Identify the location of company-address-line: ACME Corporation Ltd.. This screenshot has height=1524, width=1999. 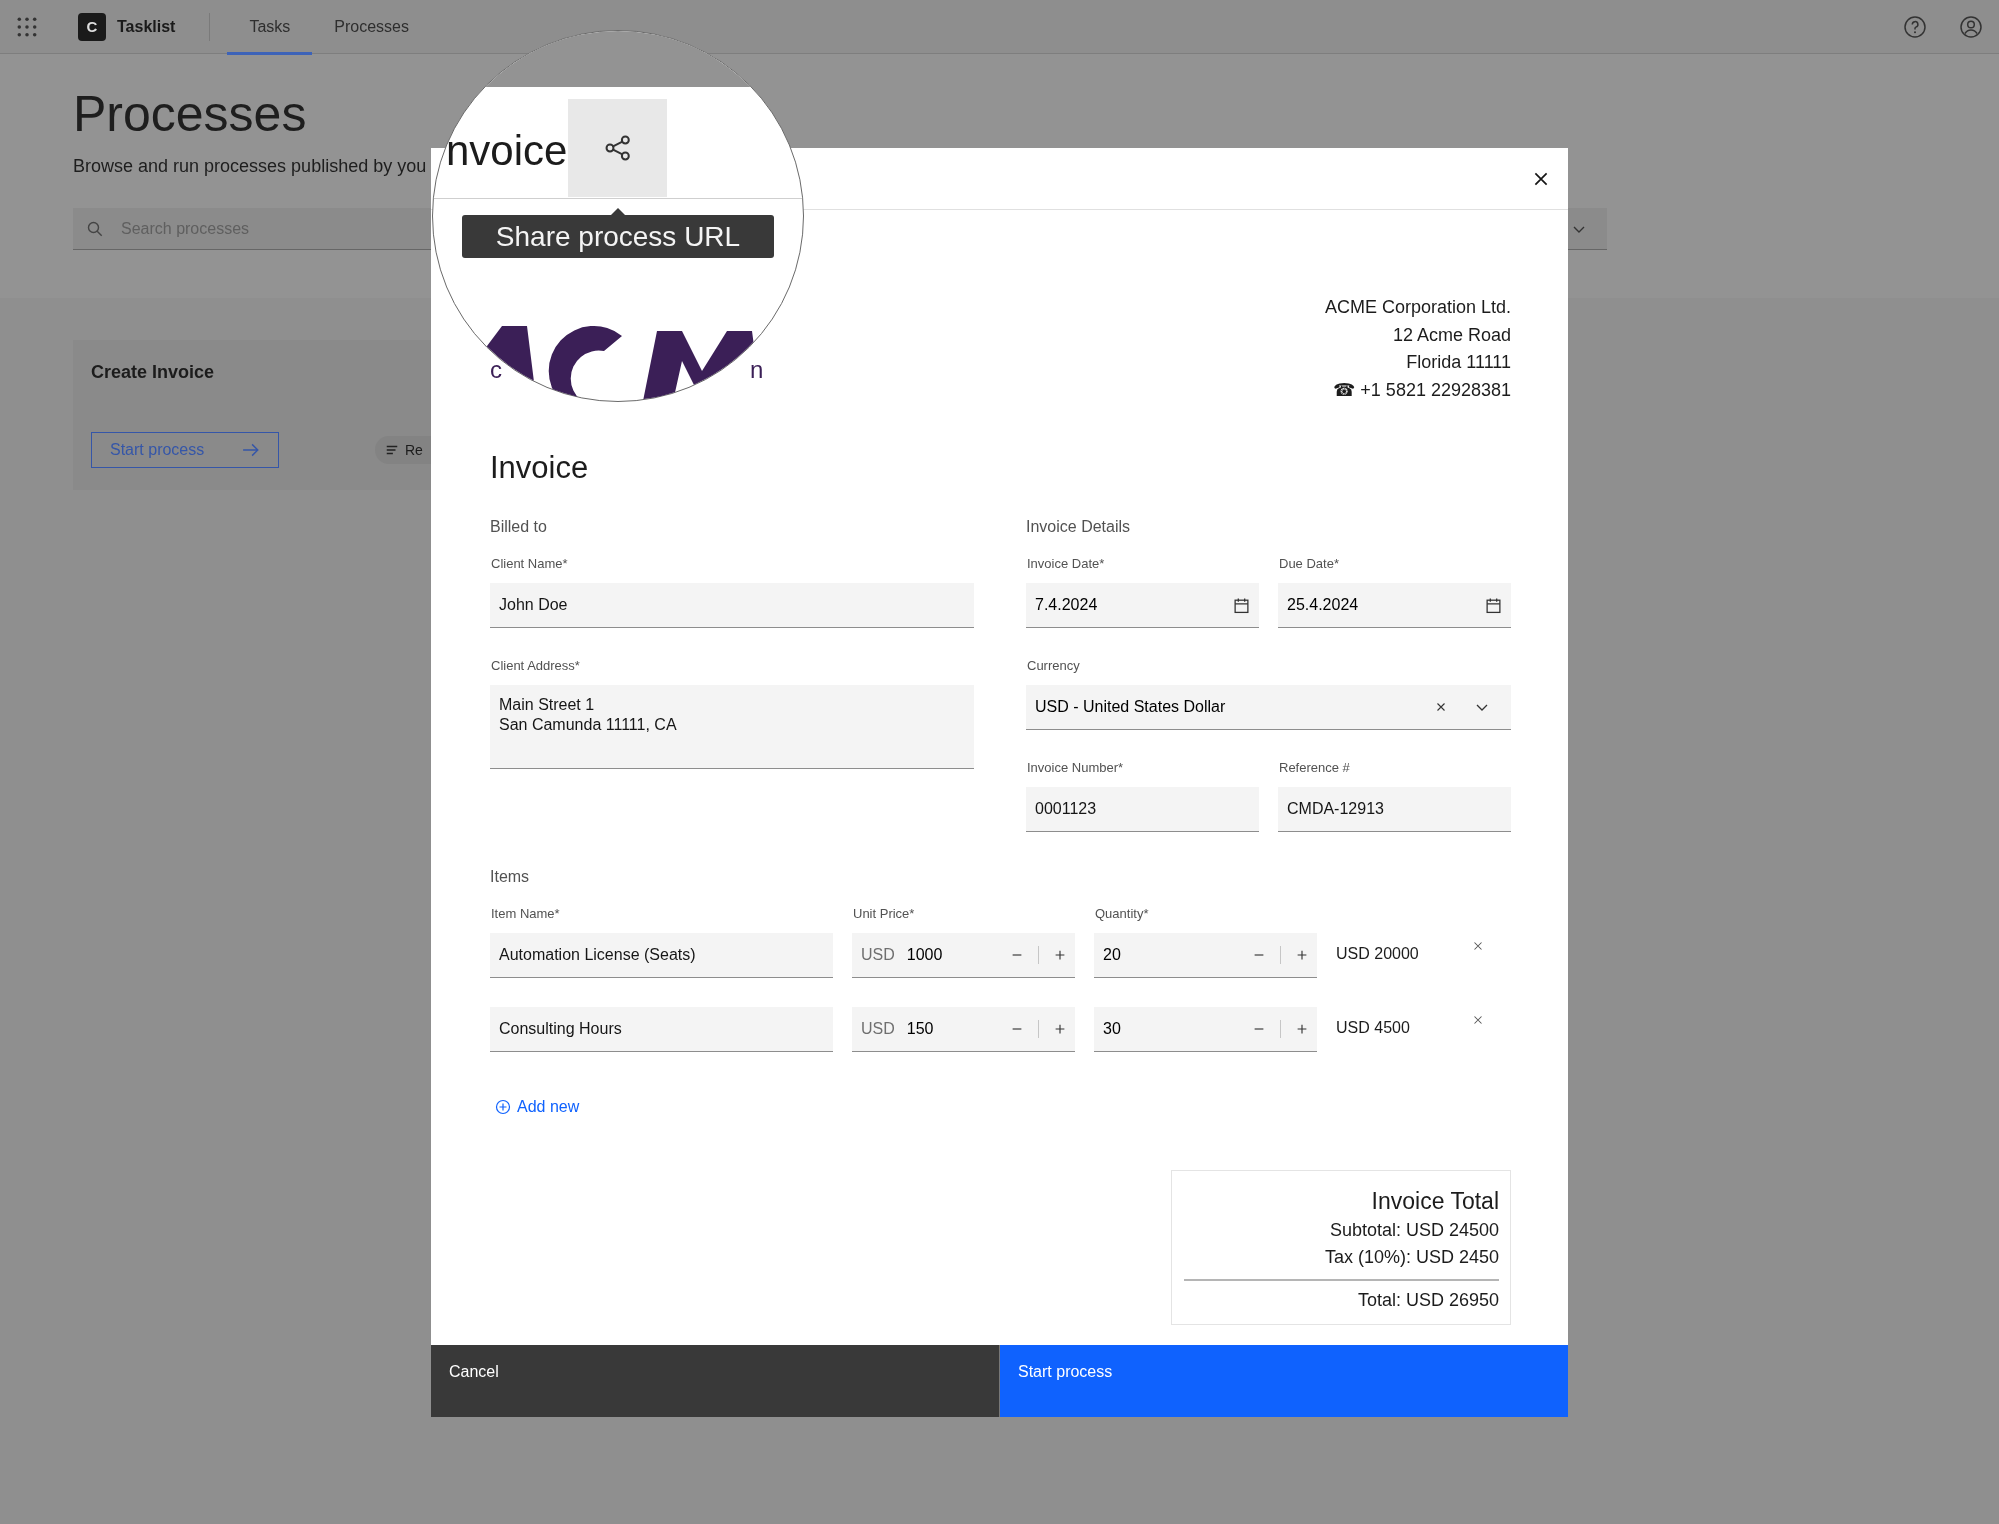
(1417, 307).